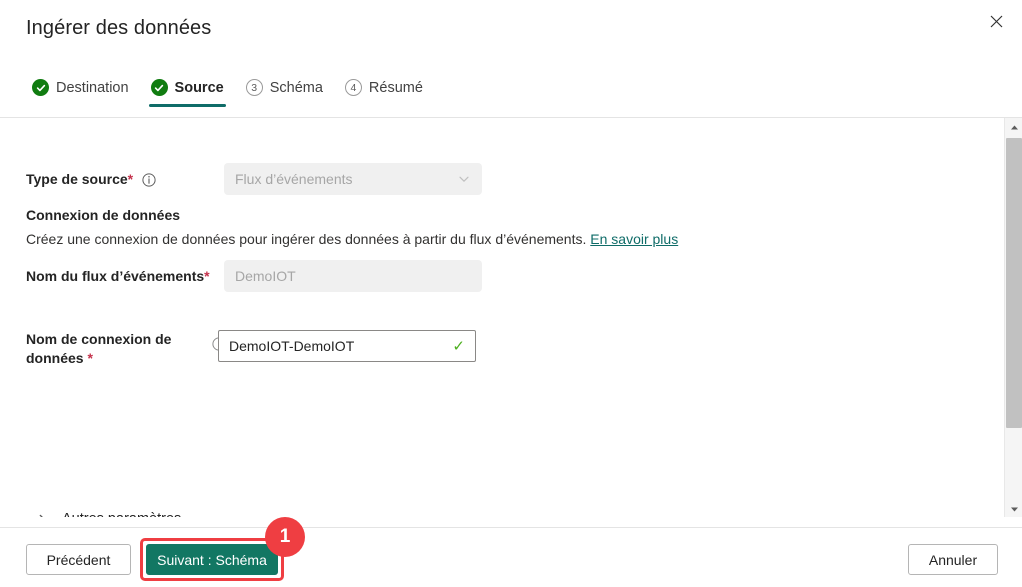 The image size is (1022, 587). I want to click on label-source-type: Type de source*, so click(125, 176).